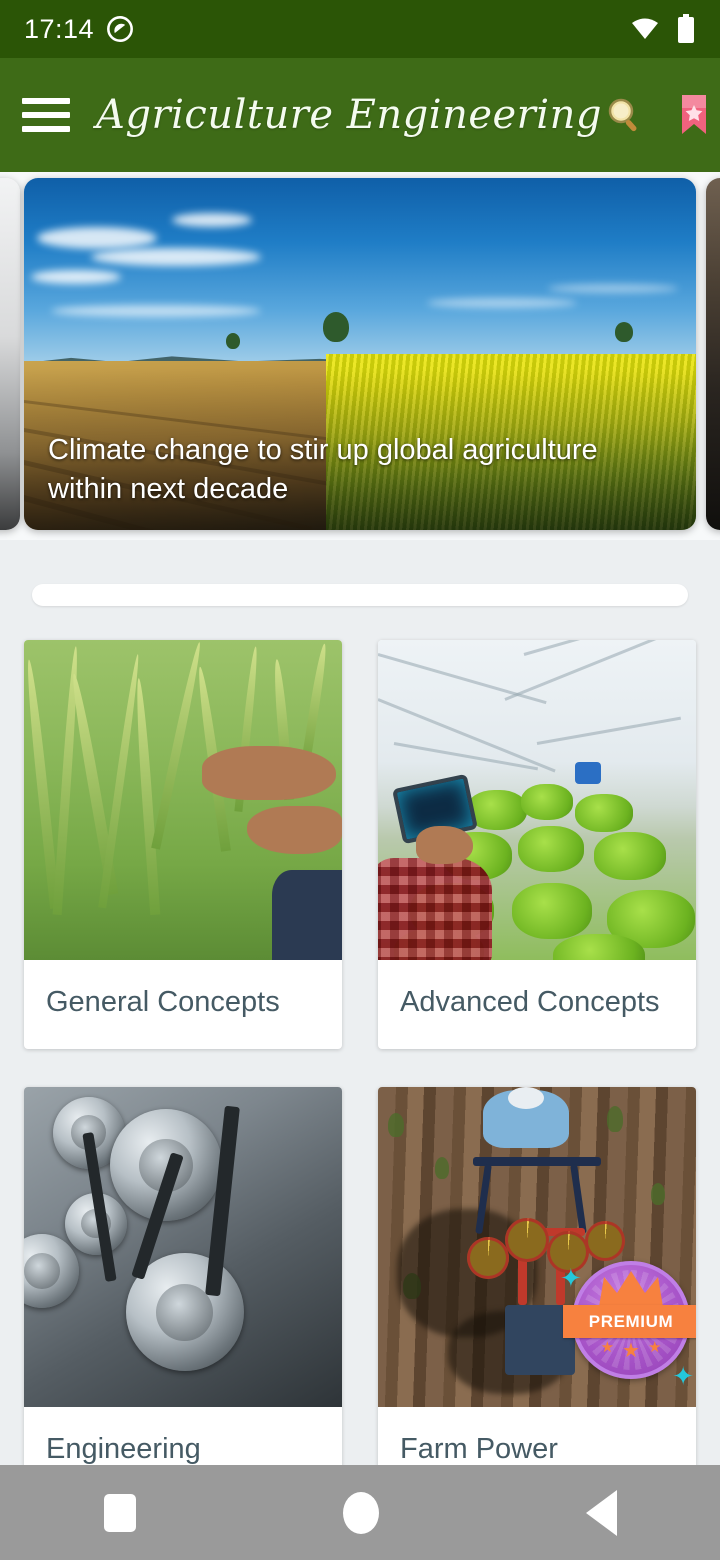 The height and width of the screenshot is (1560, 720). What do you see at coordinates (183, 800) in the screenshot?
I see `category-image-rice-crop` at bounding box center [183, 800].